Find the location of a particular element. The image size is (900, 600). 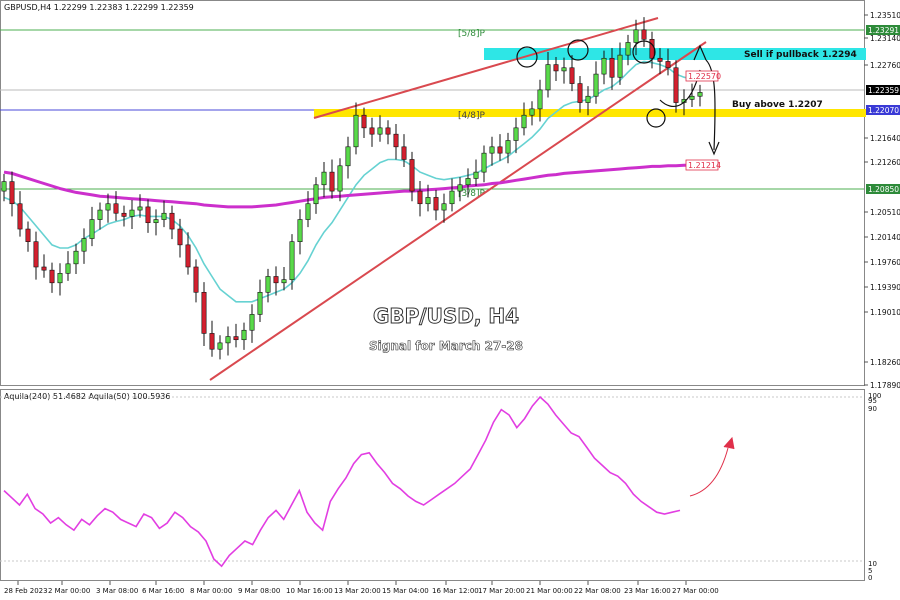

time-tick-label: 9 Mar 08:00 is located at coordinates (259, 591).